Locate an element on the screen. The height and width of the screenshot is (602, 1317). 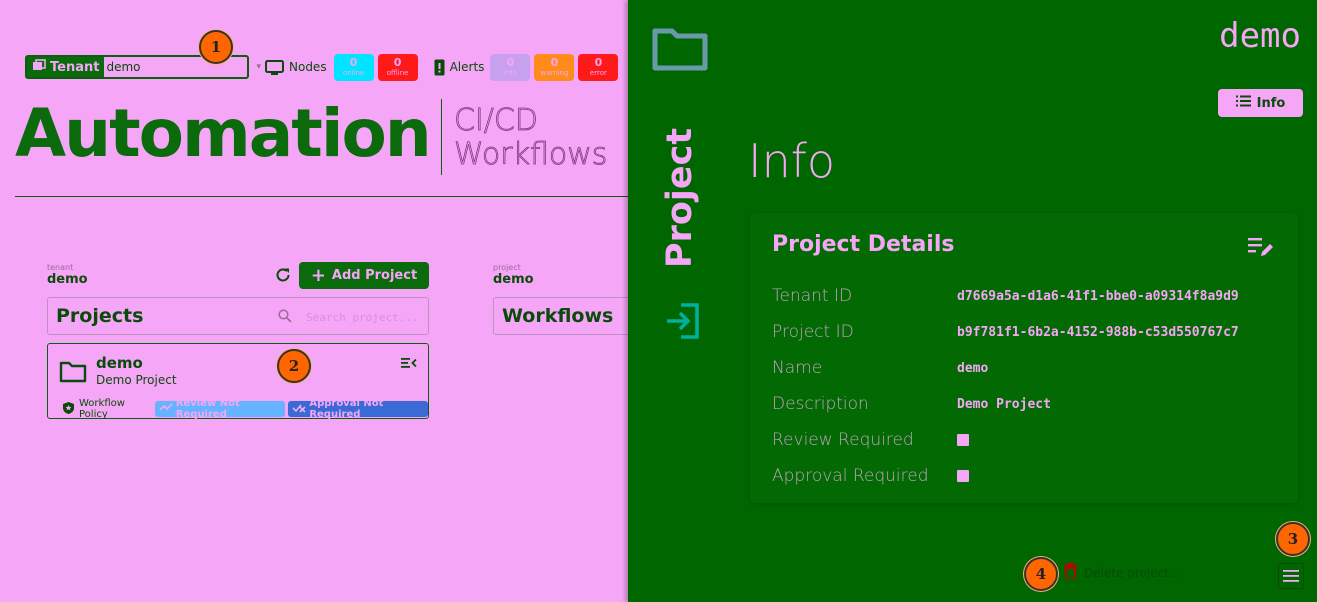
trash-icon is located at coordinates (1070, 572).